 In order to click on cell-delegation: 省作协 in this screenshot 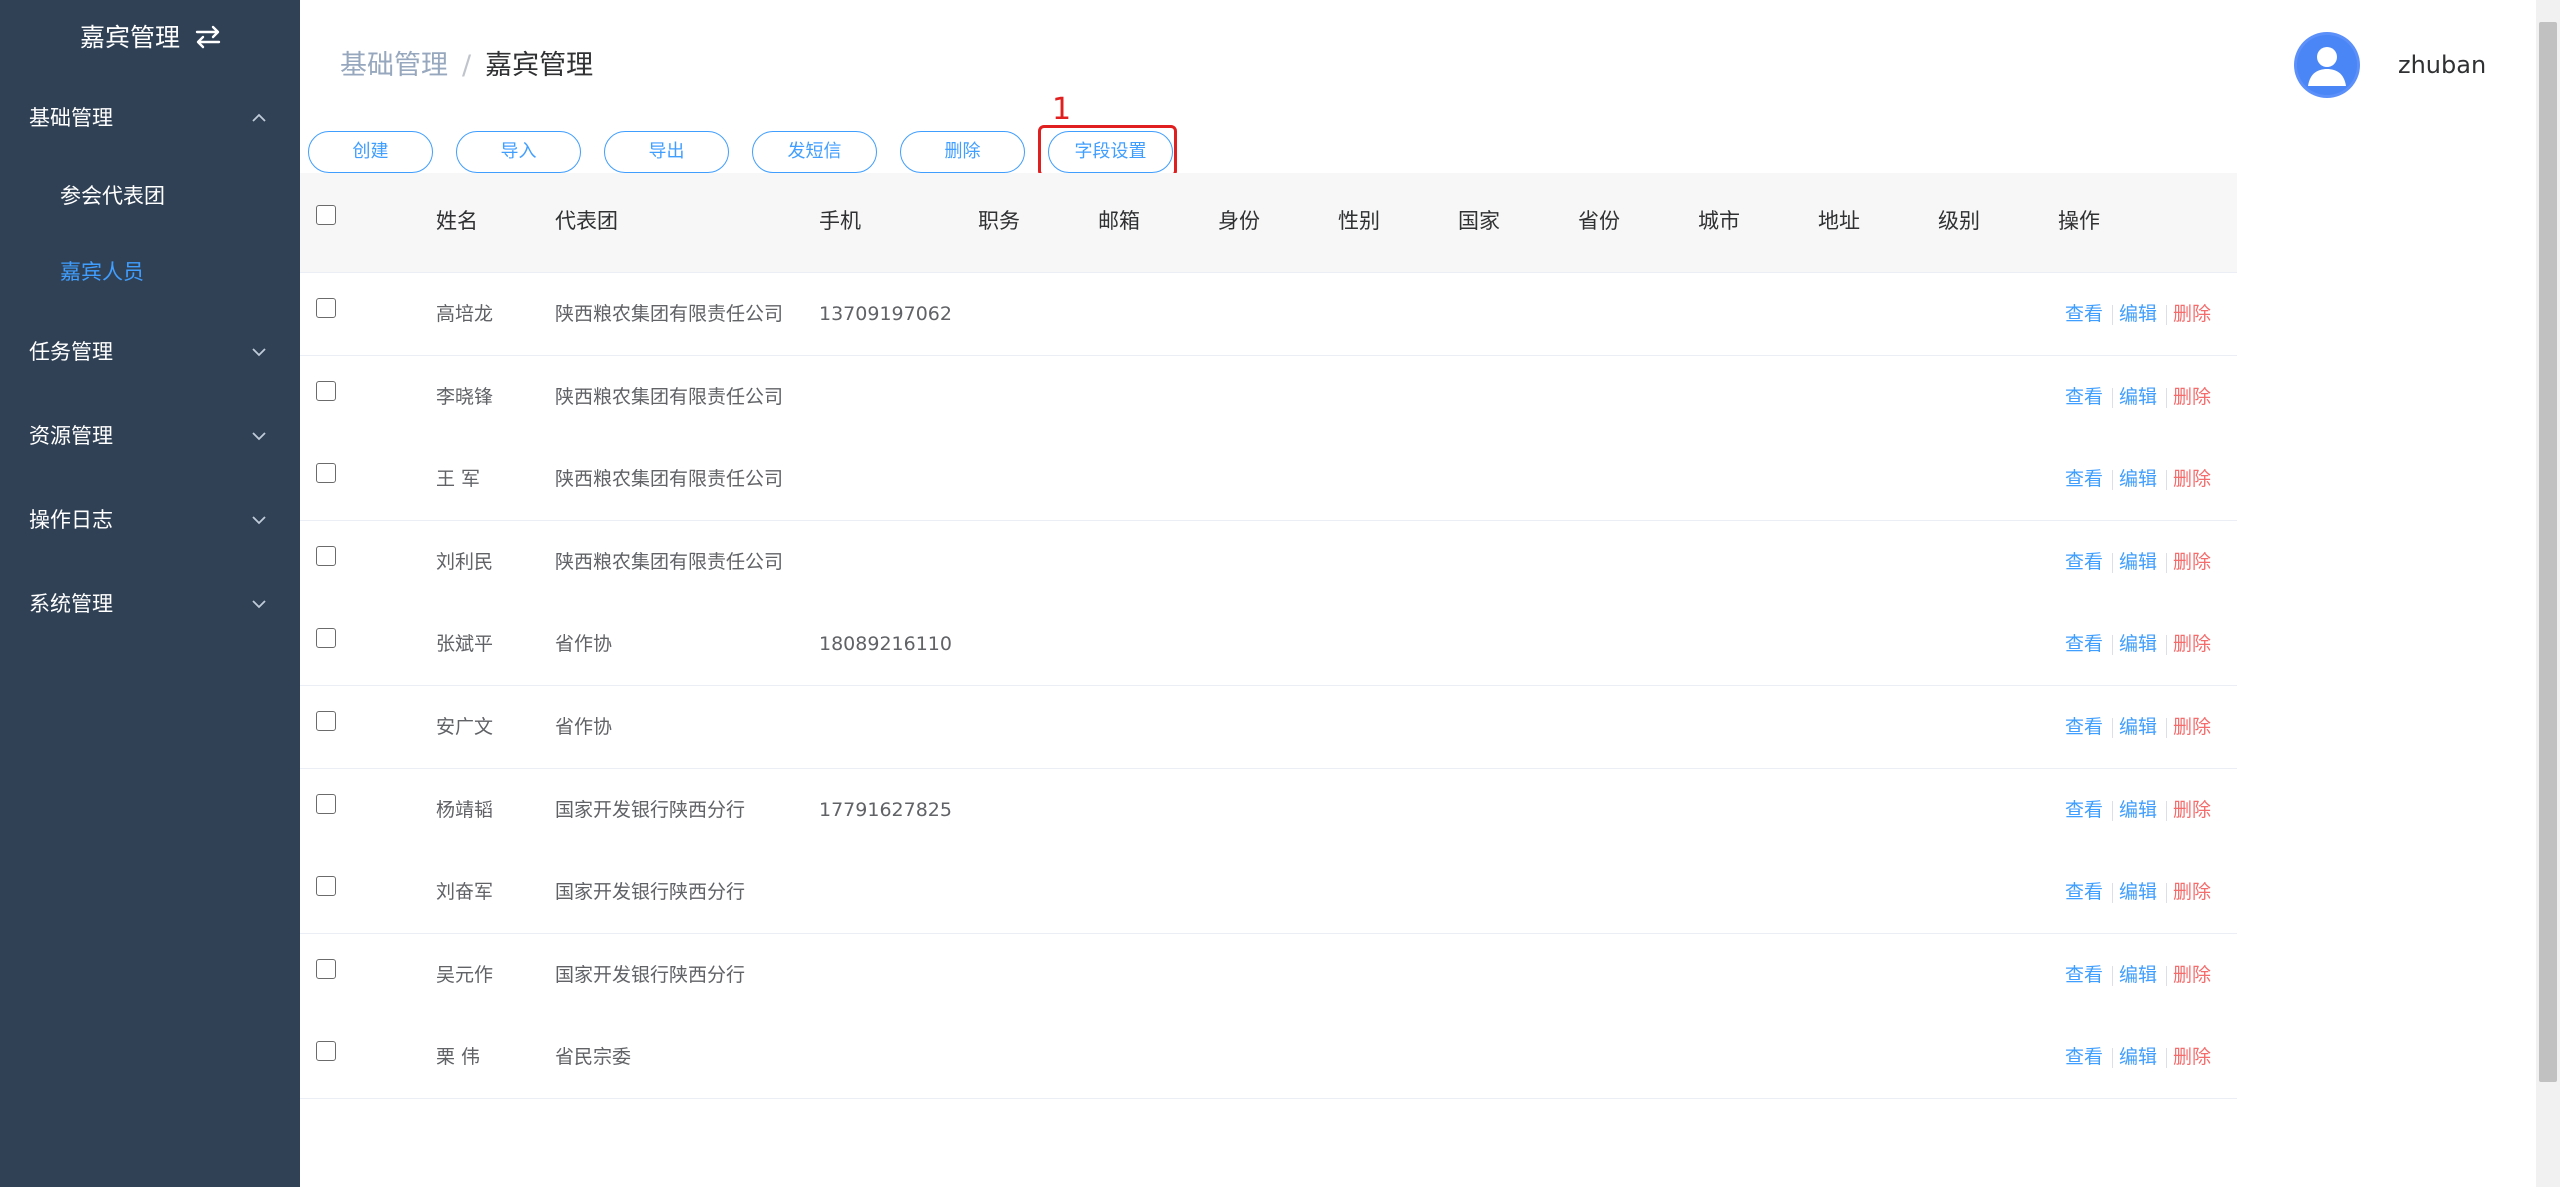, I will do `click(584, 727)`.